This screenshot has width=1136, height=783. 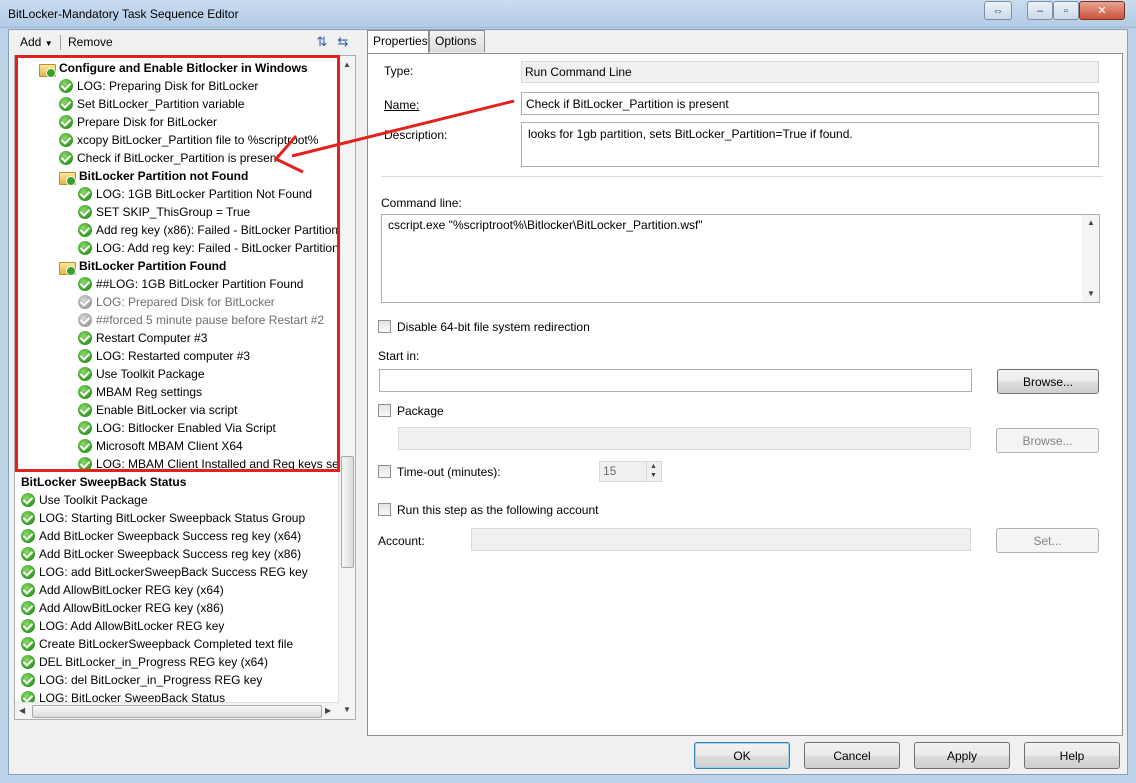 I want to click on disable64-checkbox, so click(x=384, y=326).